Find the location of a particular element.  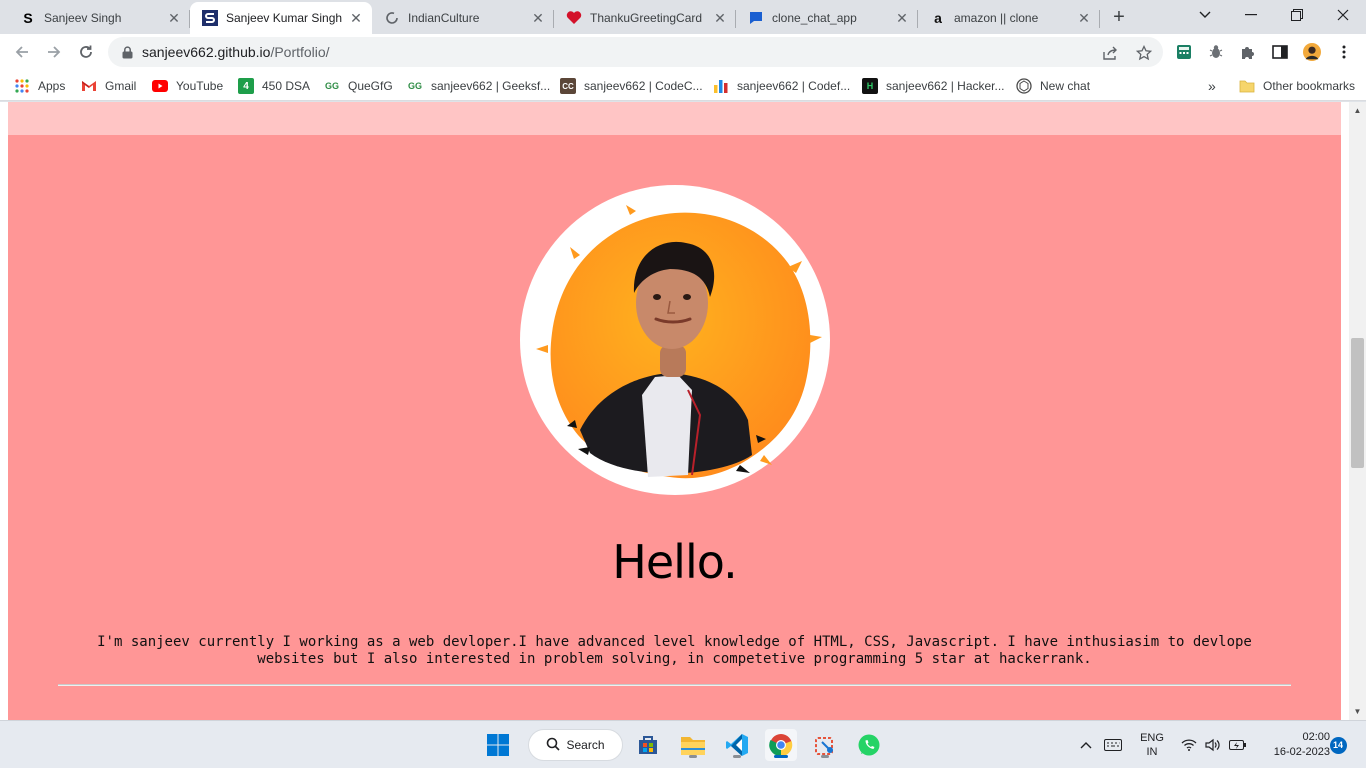

active-indicator is located at coordinates (781, 756).